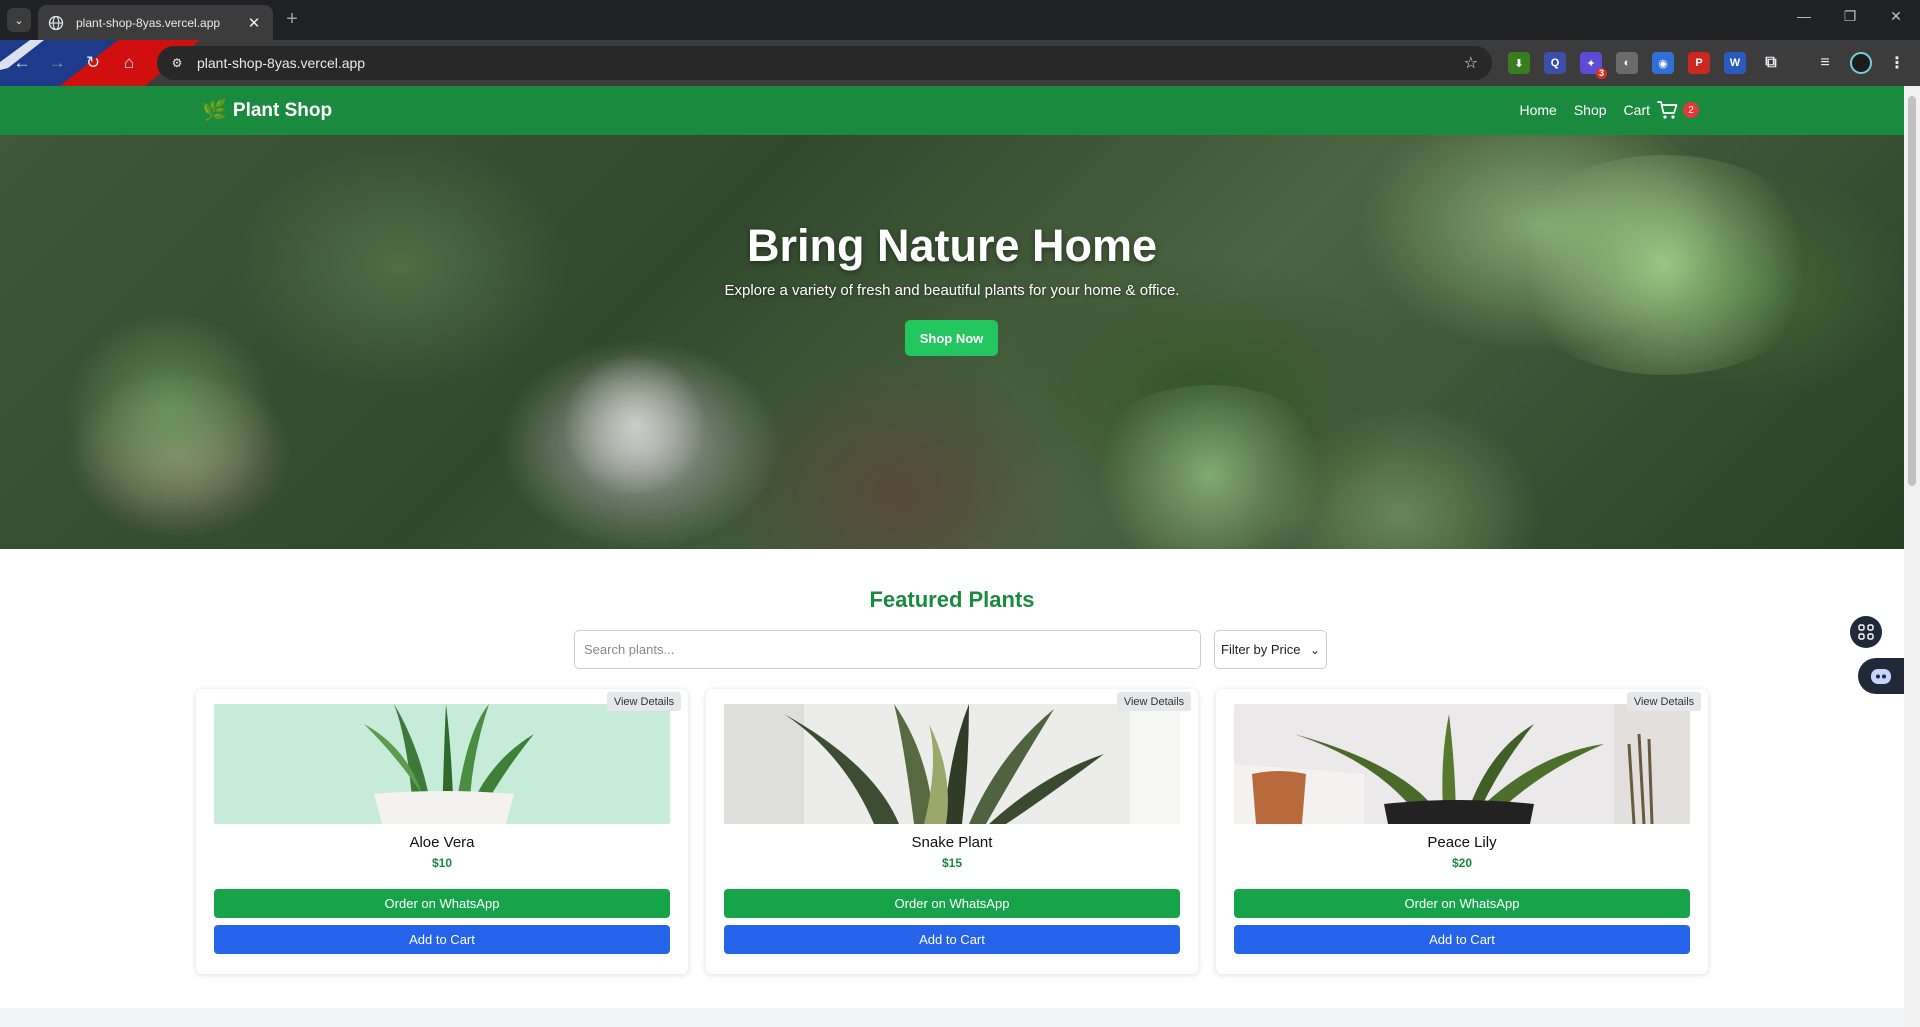  What do you see at coordinates (1590, 110) in the screenshot?
I see `nav-shop-link: Shop` at bounding box center [1590, 110].